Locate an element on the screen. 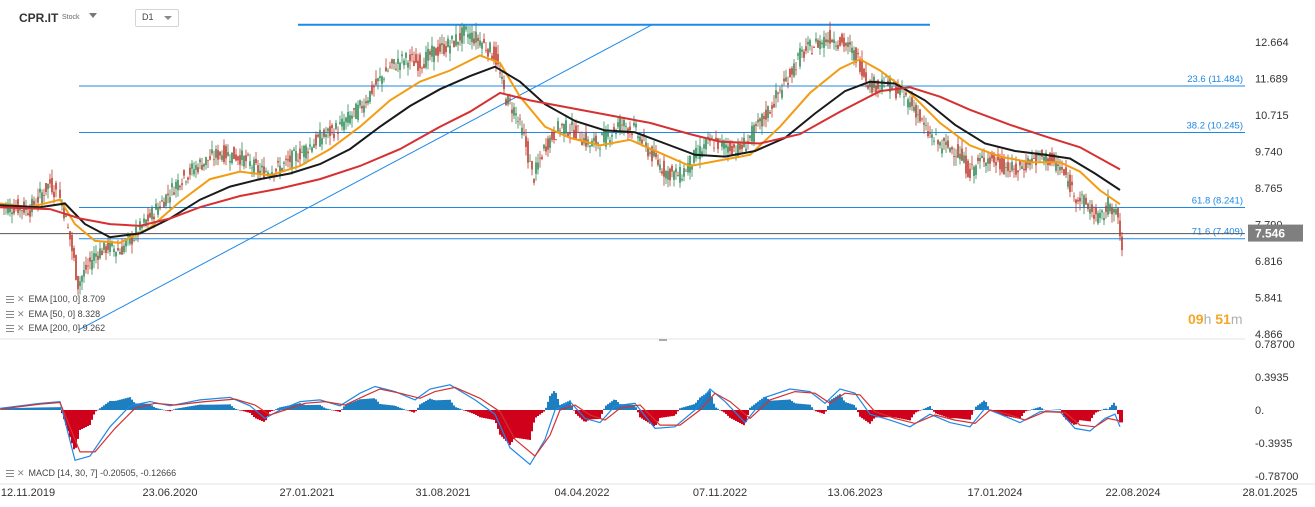 This screenshot has width=1315, height=507. legend-ema-100: ✕ EMA [100, 0] 8.709 is located at coordinates (55, 299).